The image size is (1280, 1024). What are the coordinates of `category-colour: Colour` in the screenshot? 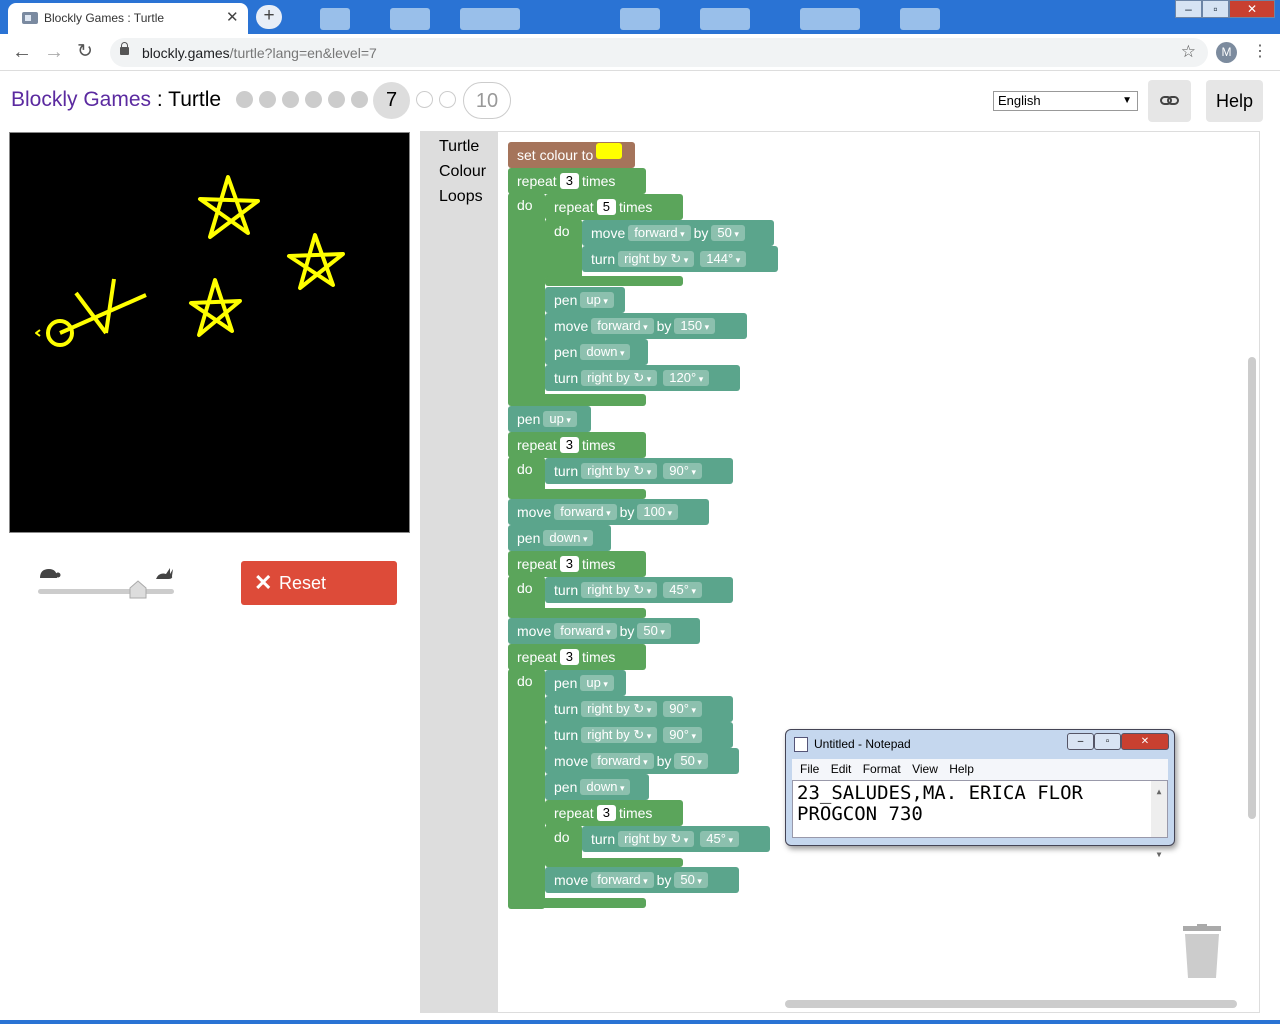 It's located at (462, 172).